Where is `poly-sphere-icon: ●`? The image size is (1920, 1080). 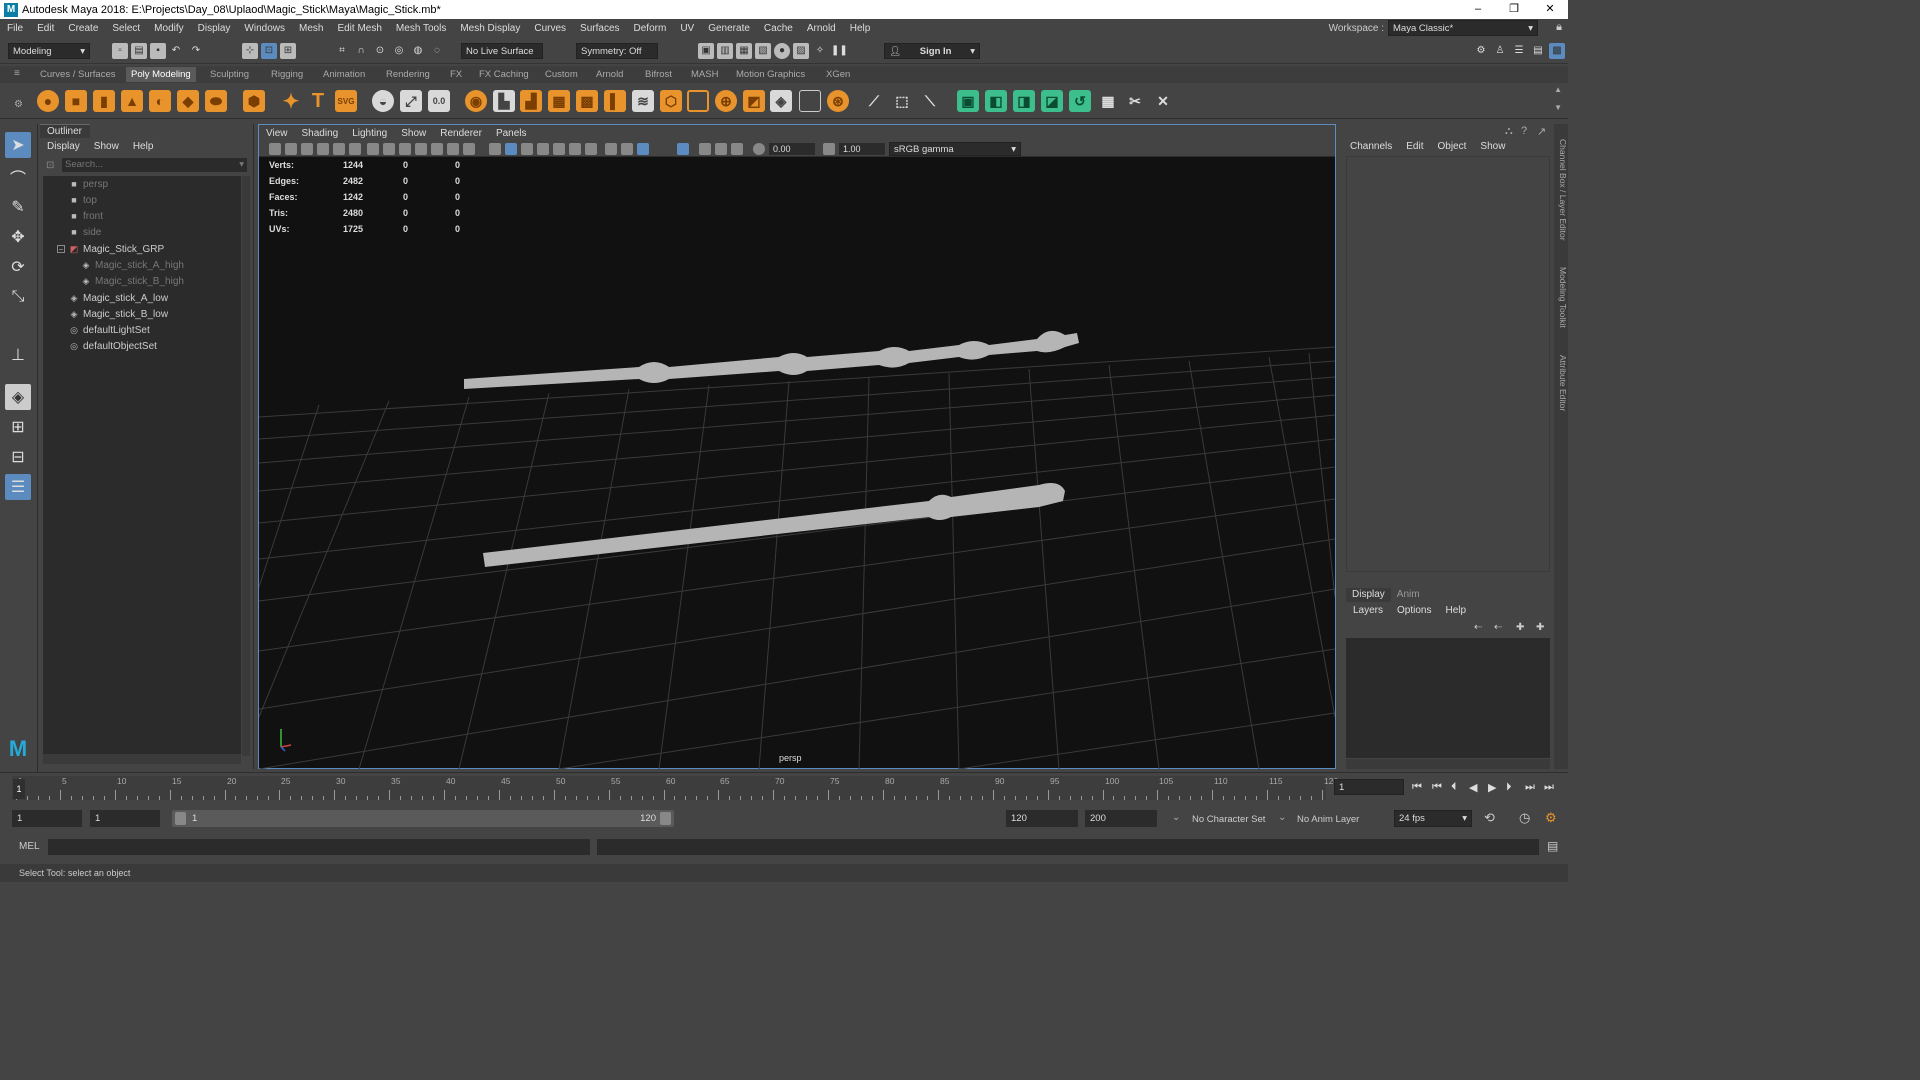
poly-sphere-icon: ● is located at coordinates (48, 101).